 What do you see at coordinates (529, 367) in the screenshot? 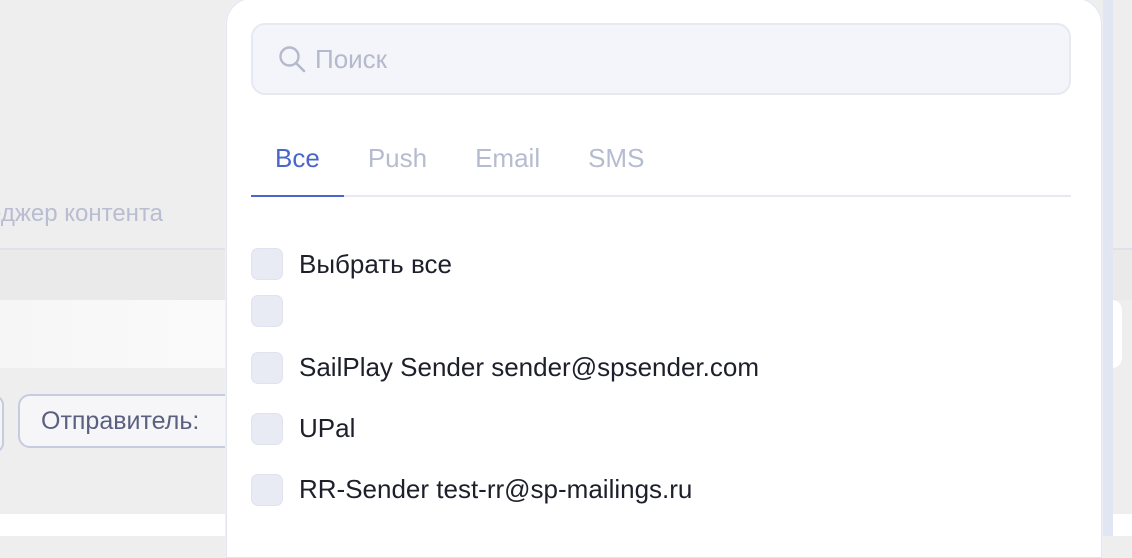
I see `sender-option-label: SailPlay Sender sender@spsender.com` at bounding box center [529, 367].